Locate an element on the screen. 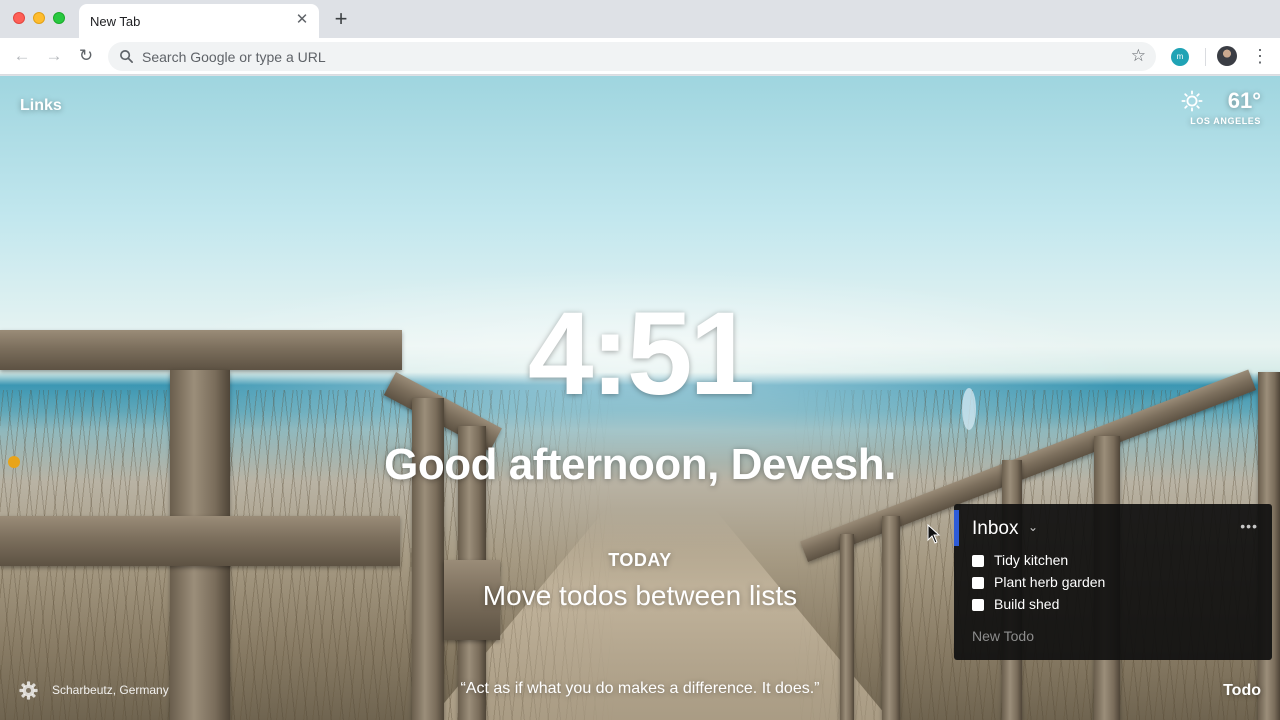  more-options-icon: ••• is located at coordinates (1249, 526).